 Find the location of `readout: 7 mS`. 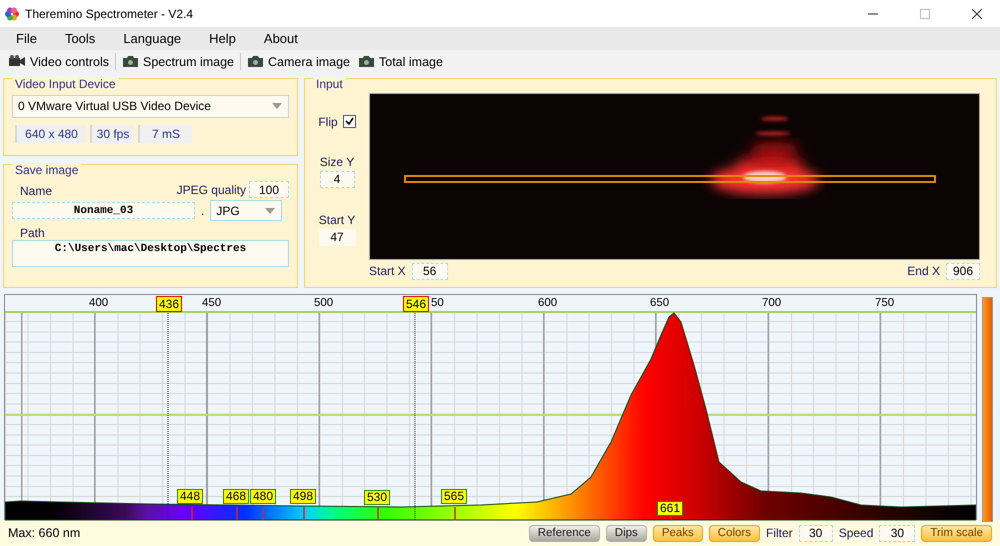

readout: 7 mS is located at coordinates (165, 133).